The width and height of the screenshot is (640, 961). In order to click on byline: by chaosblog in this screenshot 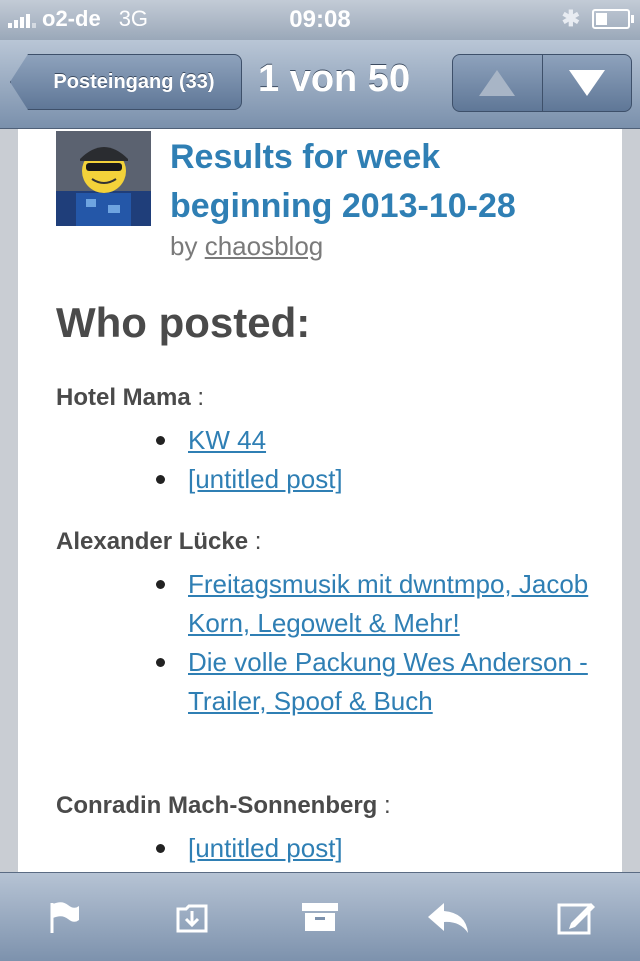, I will do `click(246, 246)`.